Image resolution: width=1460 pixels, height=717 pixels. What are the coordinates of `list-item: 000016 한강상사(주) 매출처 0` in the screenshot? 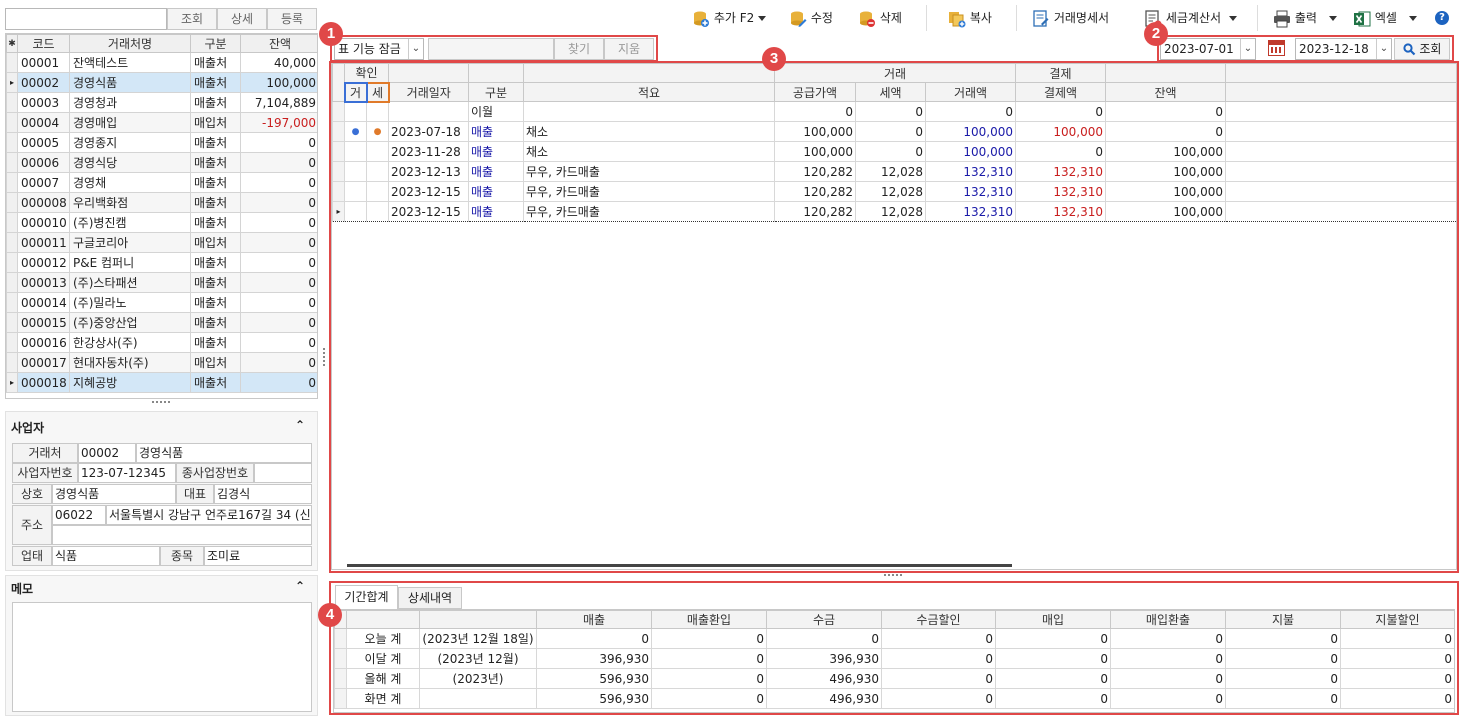 It's located at (161, 342).